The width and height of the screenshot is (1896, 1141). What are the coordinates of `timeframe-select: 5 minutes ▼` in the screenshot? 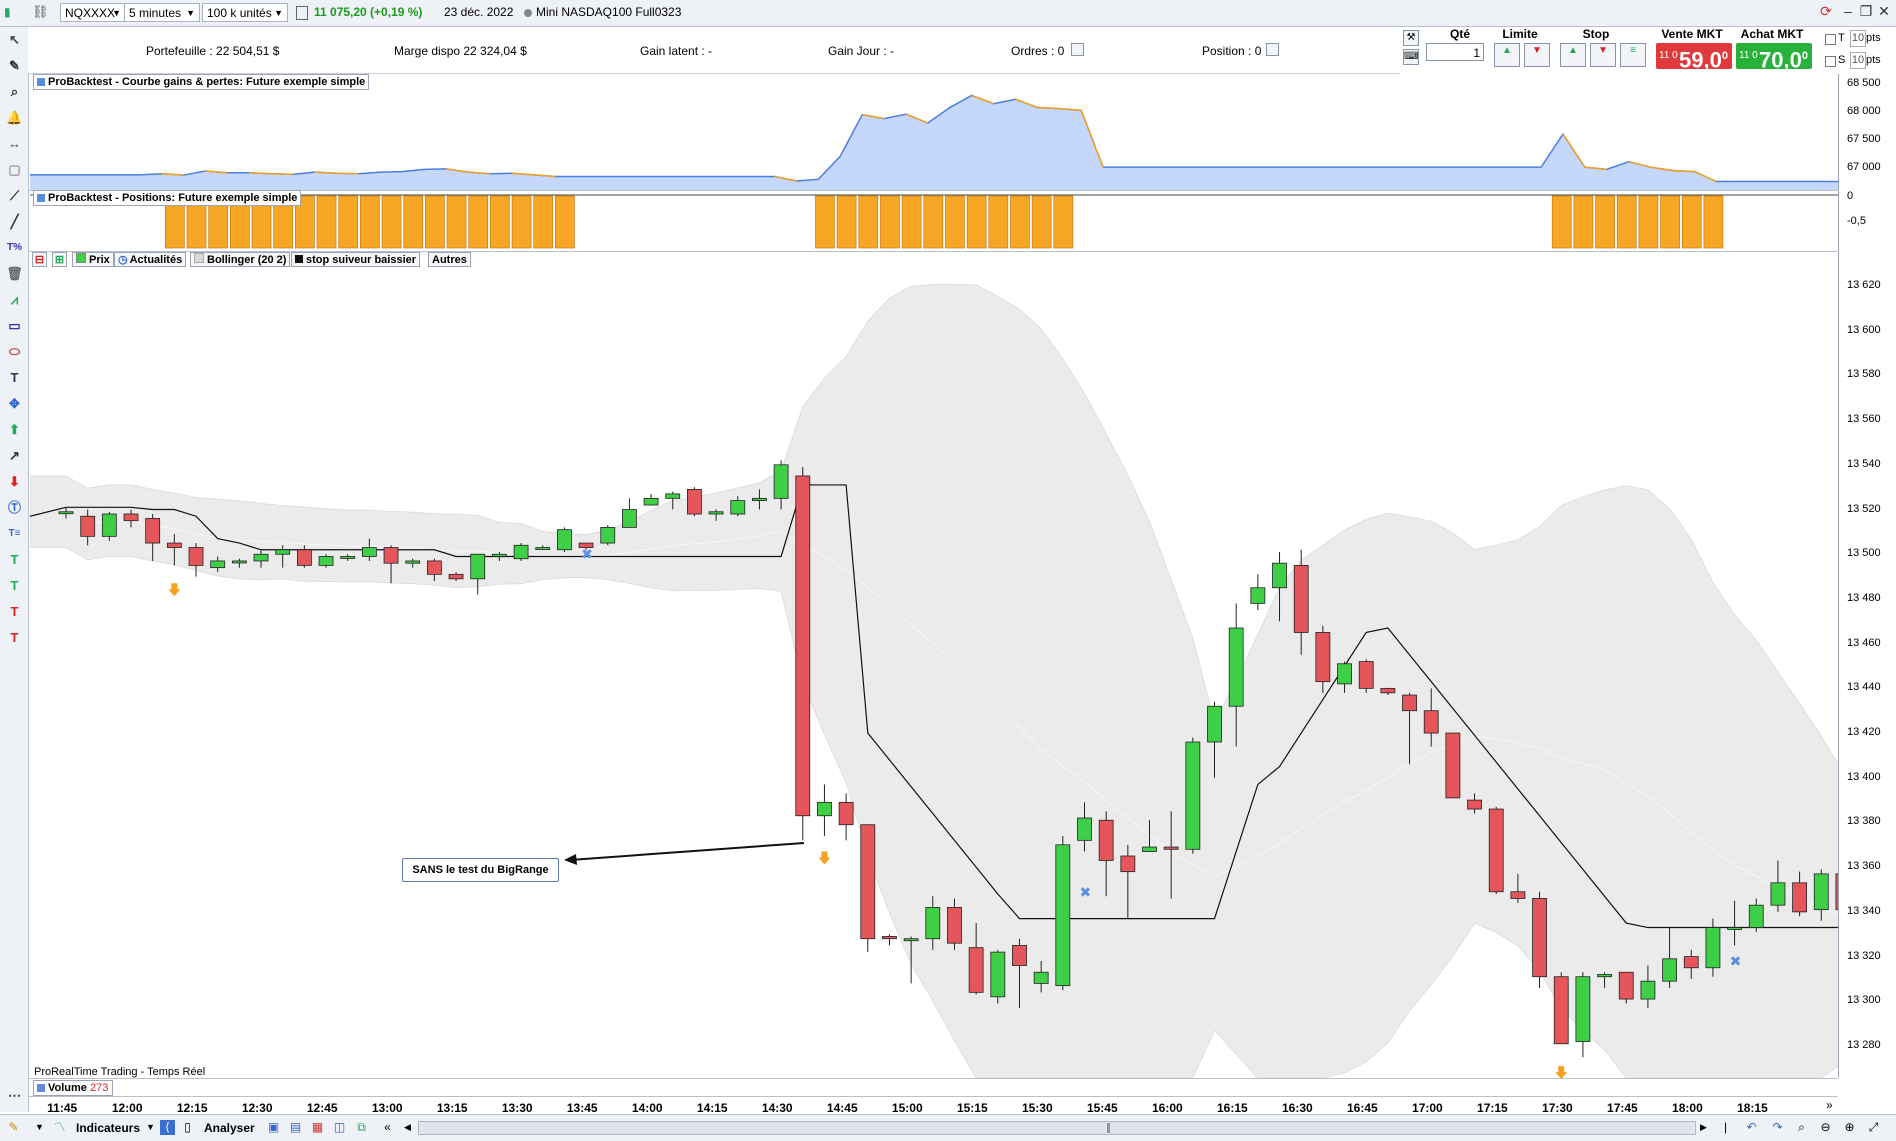 It's located at (162, 12).